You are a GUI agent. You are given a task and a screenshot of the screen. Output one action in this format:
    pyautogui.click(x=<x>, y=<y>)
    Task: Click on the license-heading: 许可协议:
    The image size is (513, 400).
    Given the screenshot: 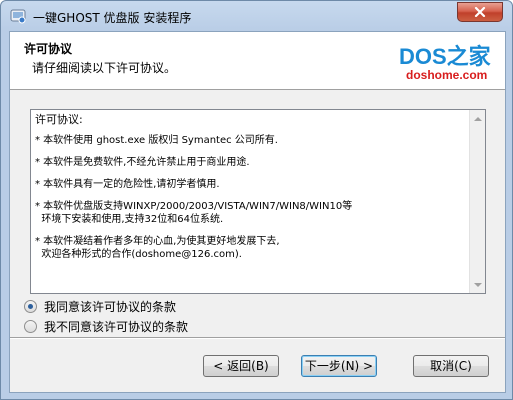 What is the action you would take?
    pyautogui.click(x=59, y=119)
    